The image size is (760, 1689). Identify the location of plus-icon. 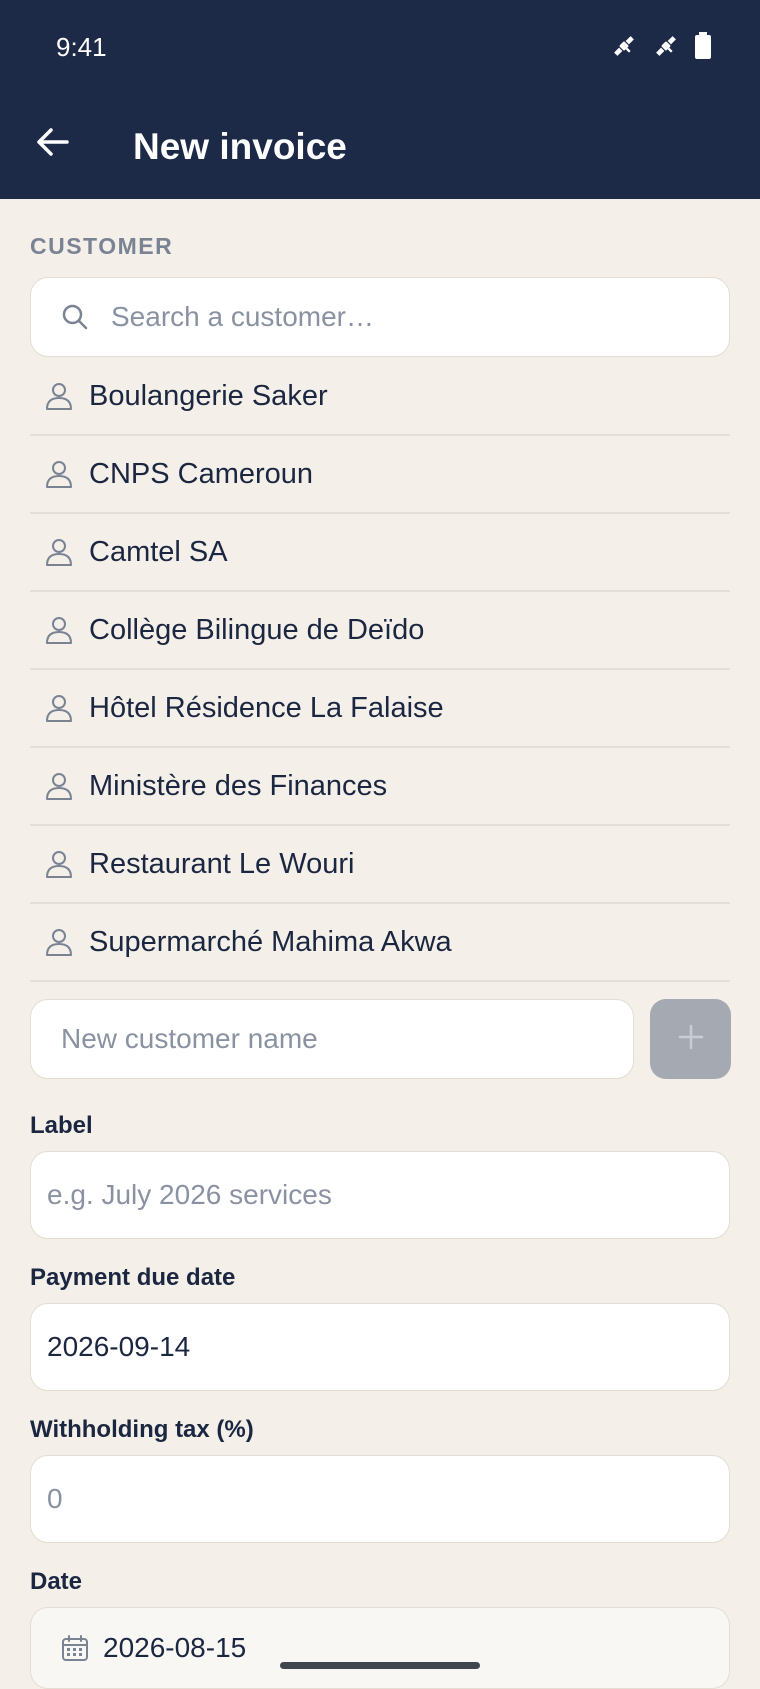
(691, 1039).